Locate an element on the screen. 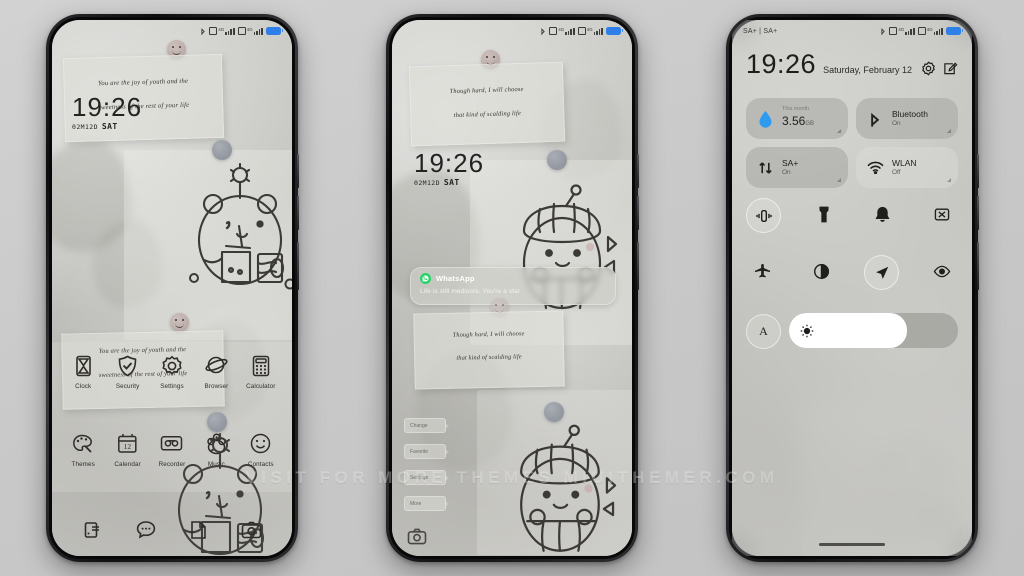 This screenshot has width=1024, height=576. toggle-location is located at coordinates (881, 272).